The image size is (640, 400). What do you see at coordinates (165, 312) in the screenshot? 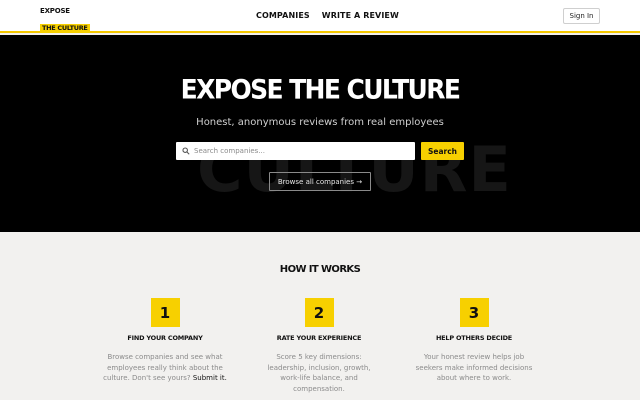
I see `step-number: 1` at bounding box center [165, 312].